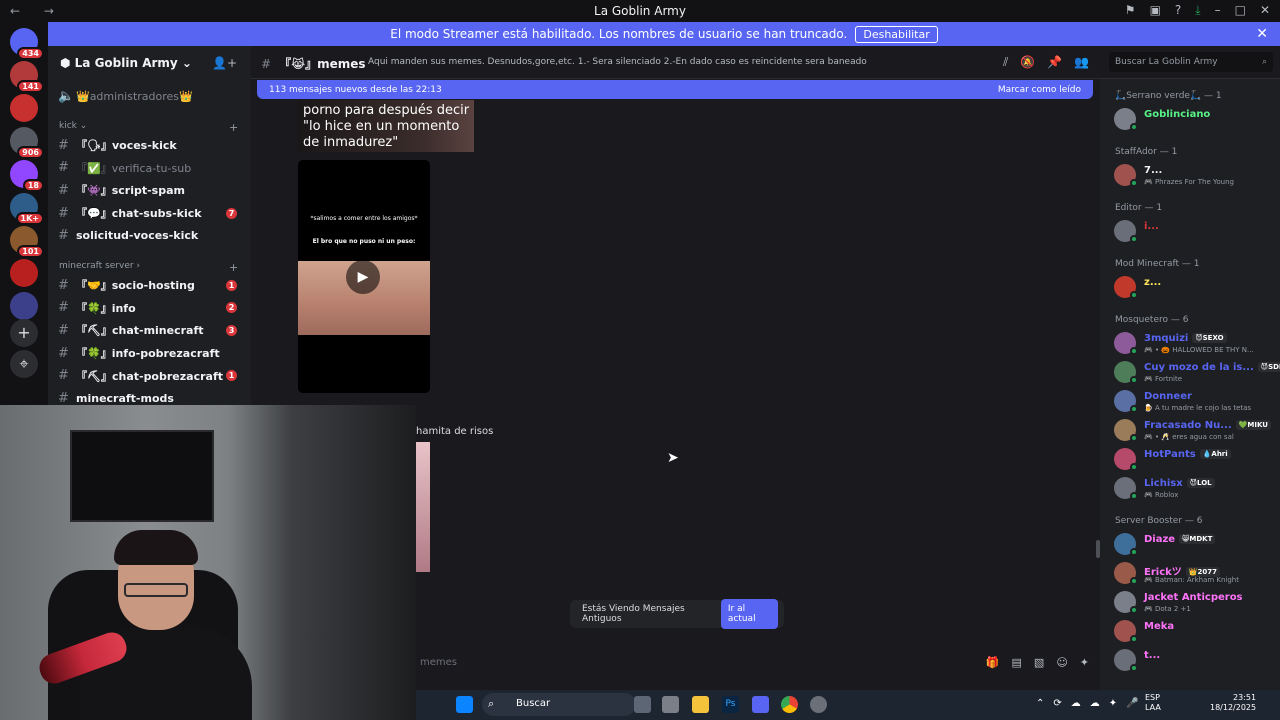 The width and height of the screenshot is (1280, 720). I want to click on member-item: Diaze 😸MDKT, so click(1196, 545).